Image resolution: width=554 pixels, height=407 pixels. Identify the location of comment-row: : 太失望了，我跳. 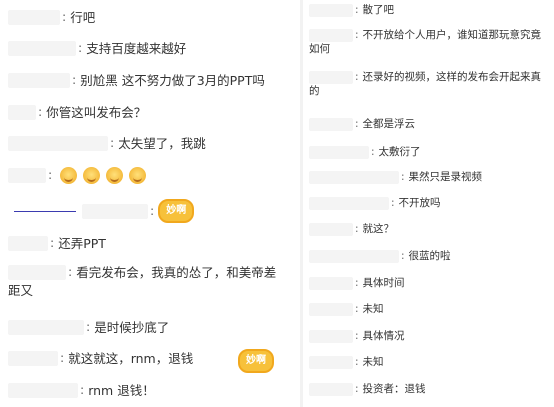
(107, 143).